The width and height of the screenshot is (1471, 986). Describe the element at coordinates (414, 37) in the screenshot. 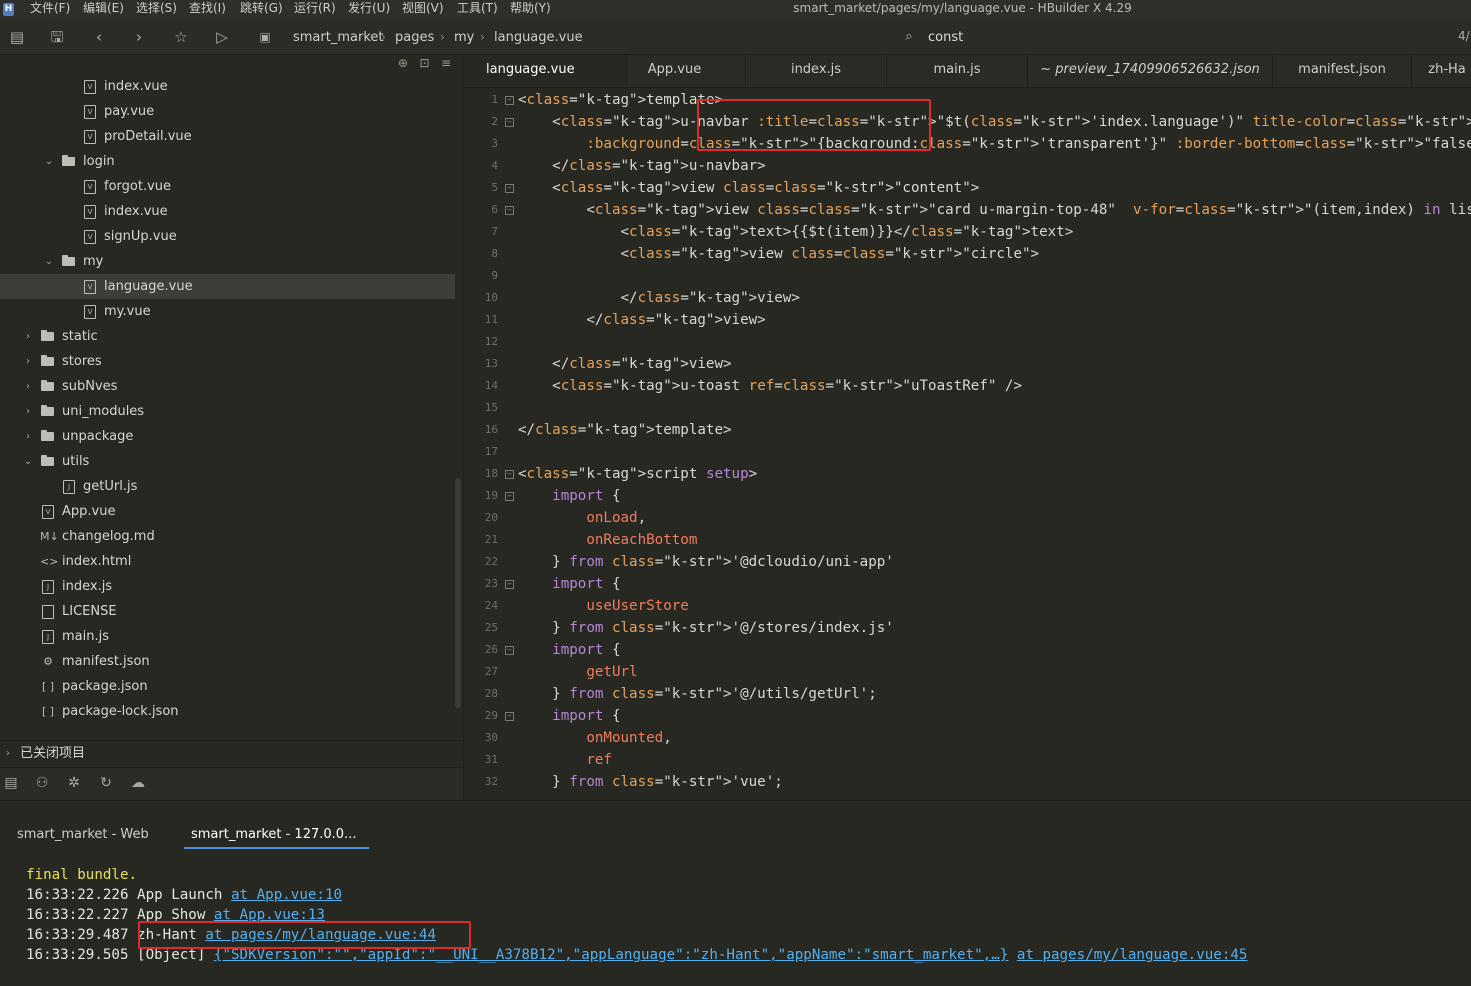

I see `breadcrumb-item: pages` at that location.